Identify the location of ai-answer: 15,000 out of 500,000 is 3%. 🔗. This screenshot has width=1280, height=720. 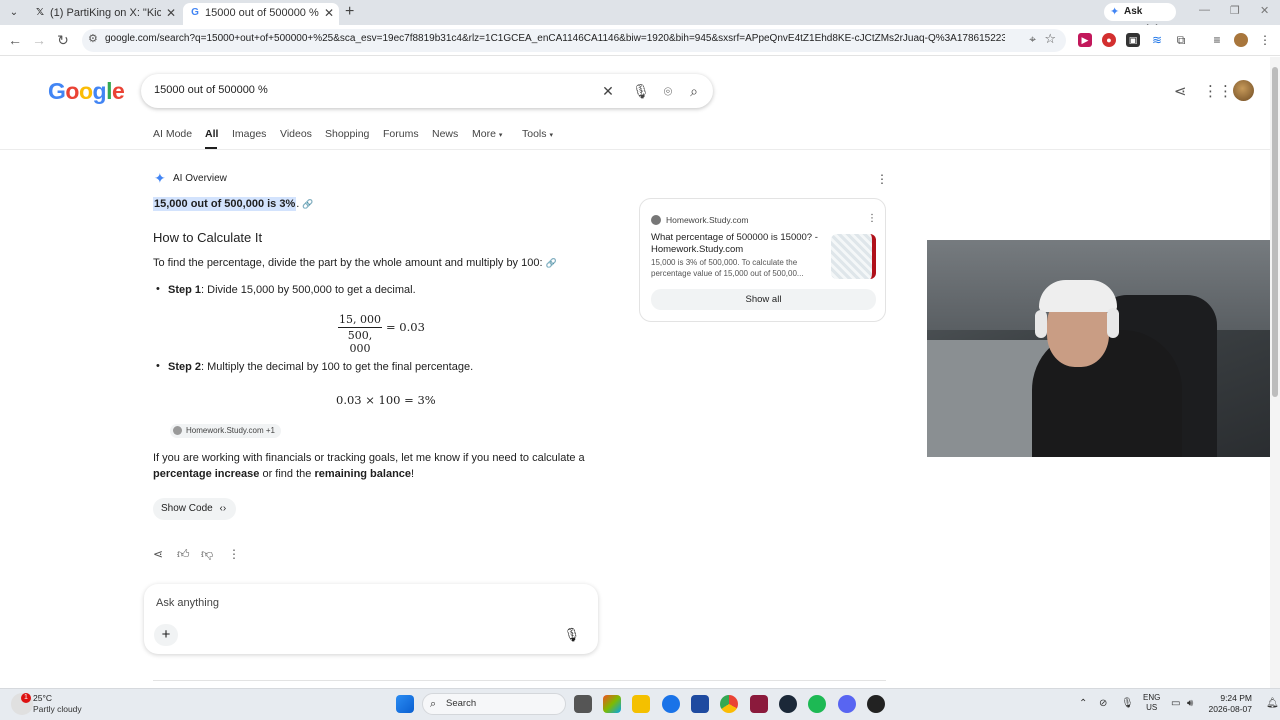
(233, 204).